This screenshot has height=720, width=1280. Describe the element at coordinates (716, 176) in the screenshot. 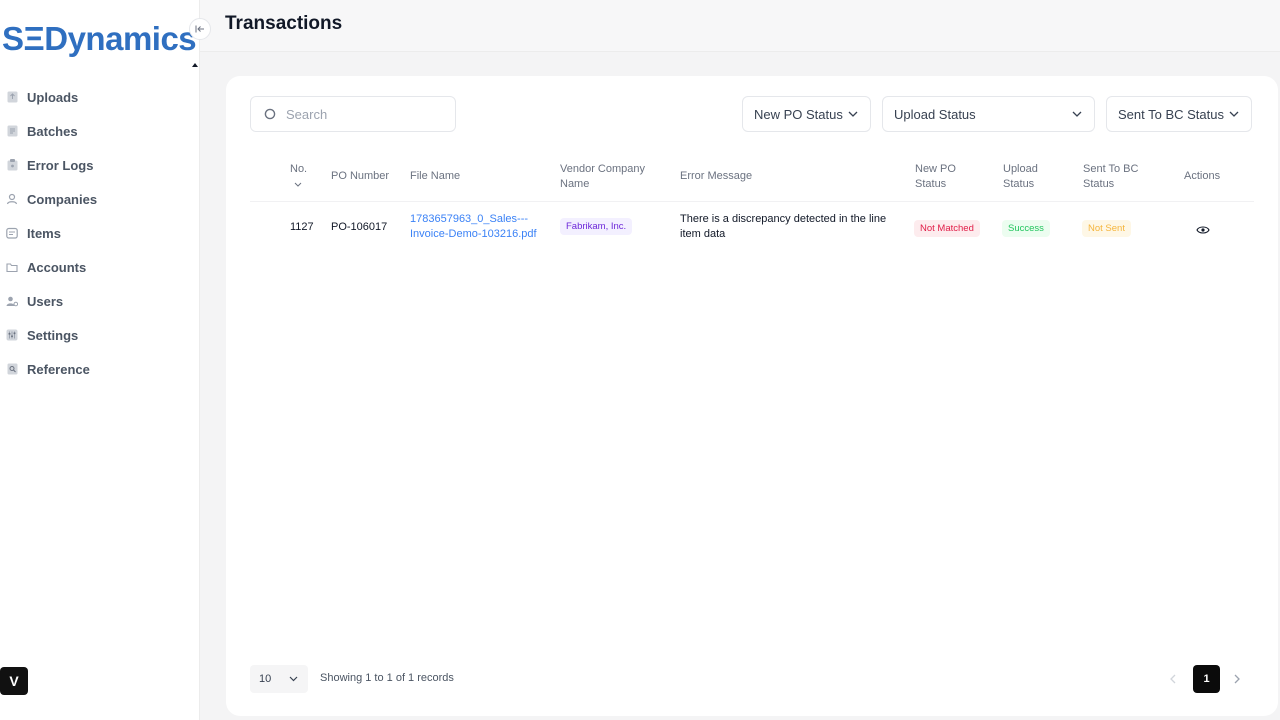

I see `column-header-error-message: Error Message` at that location.